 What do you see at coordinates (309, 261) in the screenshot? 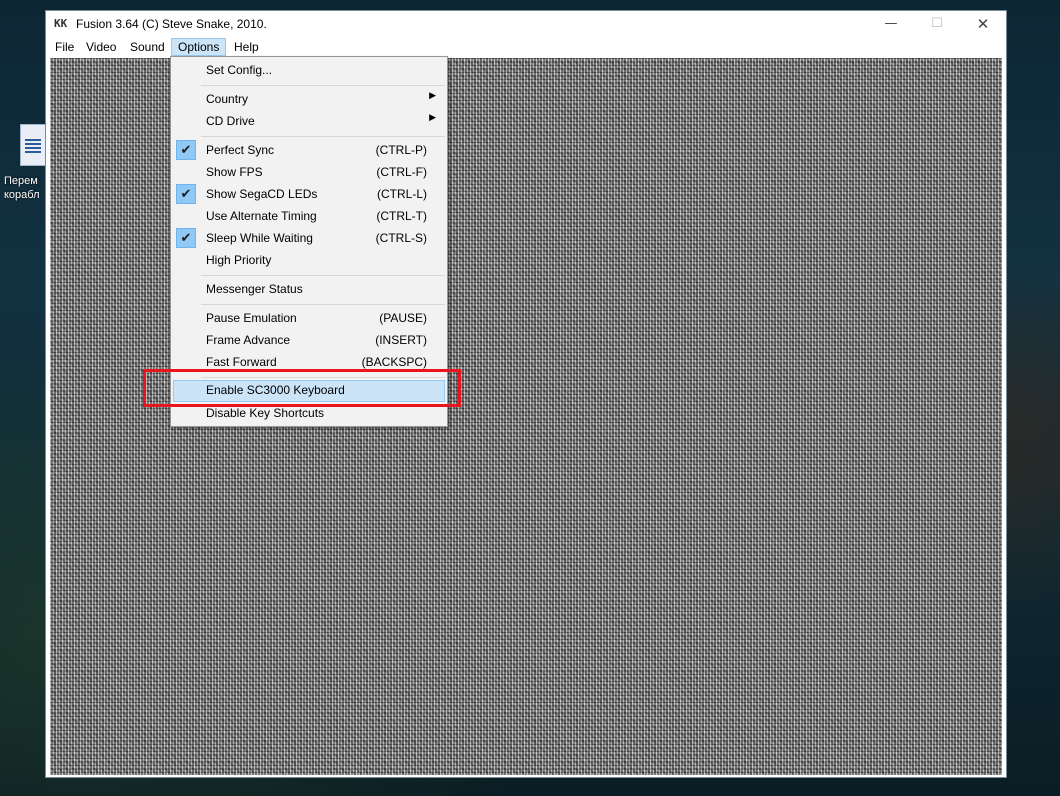
I see `menu-item-high-priority: High Priority` at bounding box center [309, 261].